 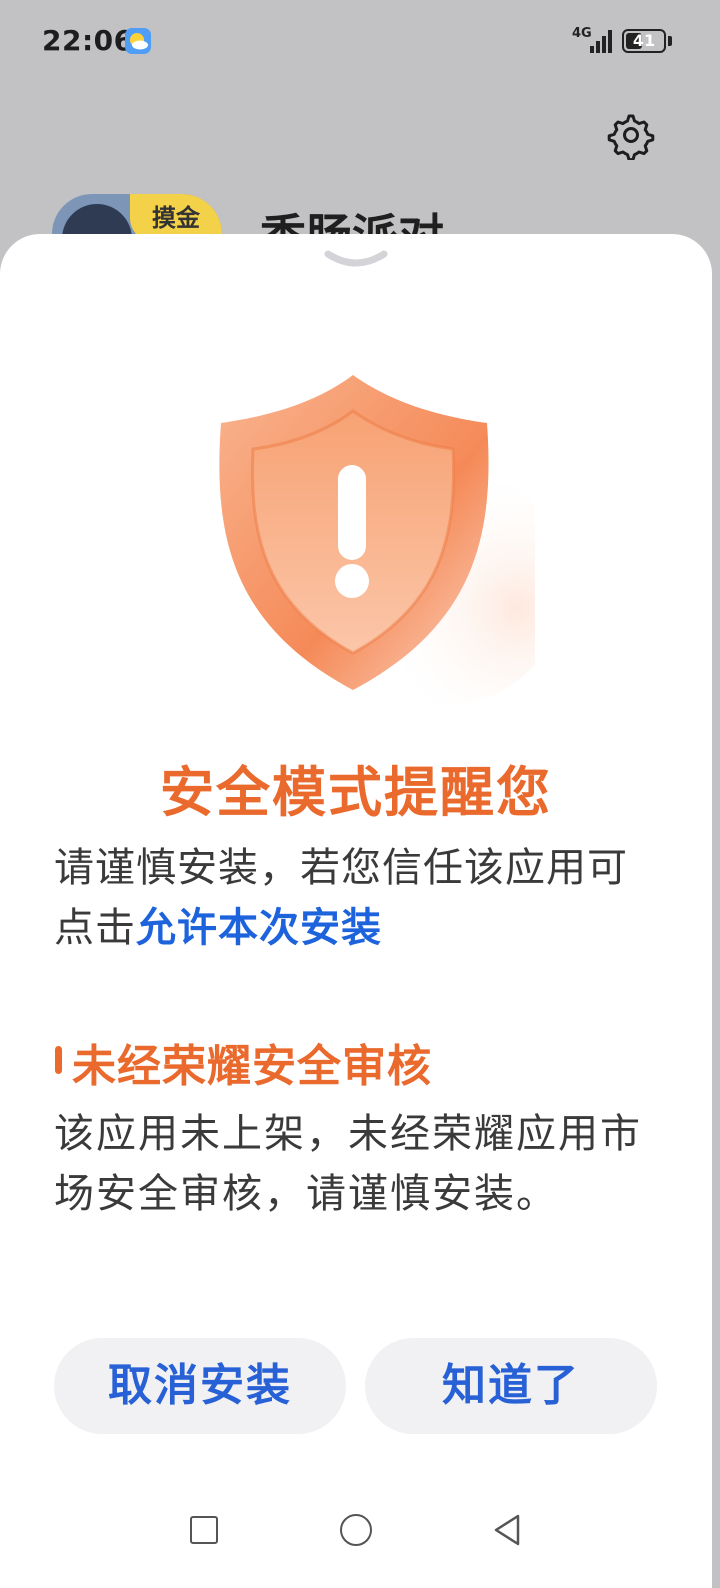 What do you see at coordinates (601, 41) in the screenshot?
I see `signal-bars-icon` at bounding box center [601, 41].